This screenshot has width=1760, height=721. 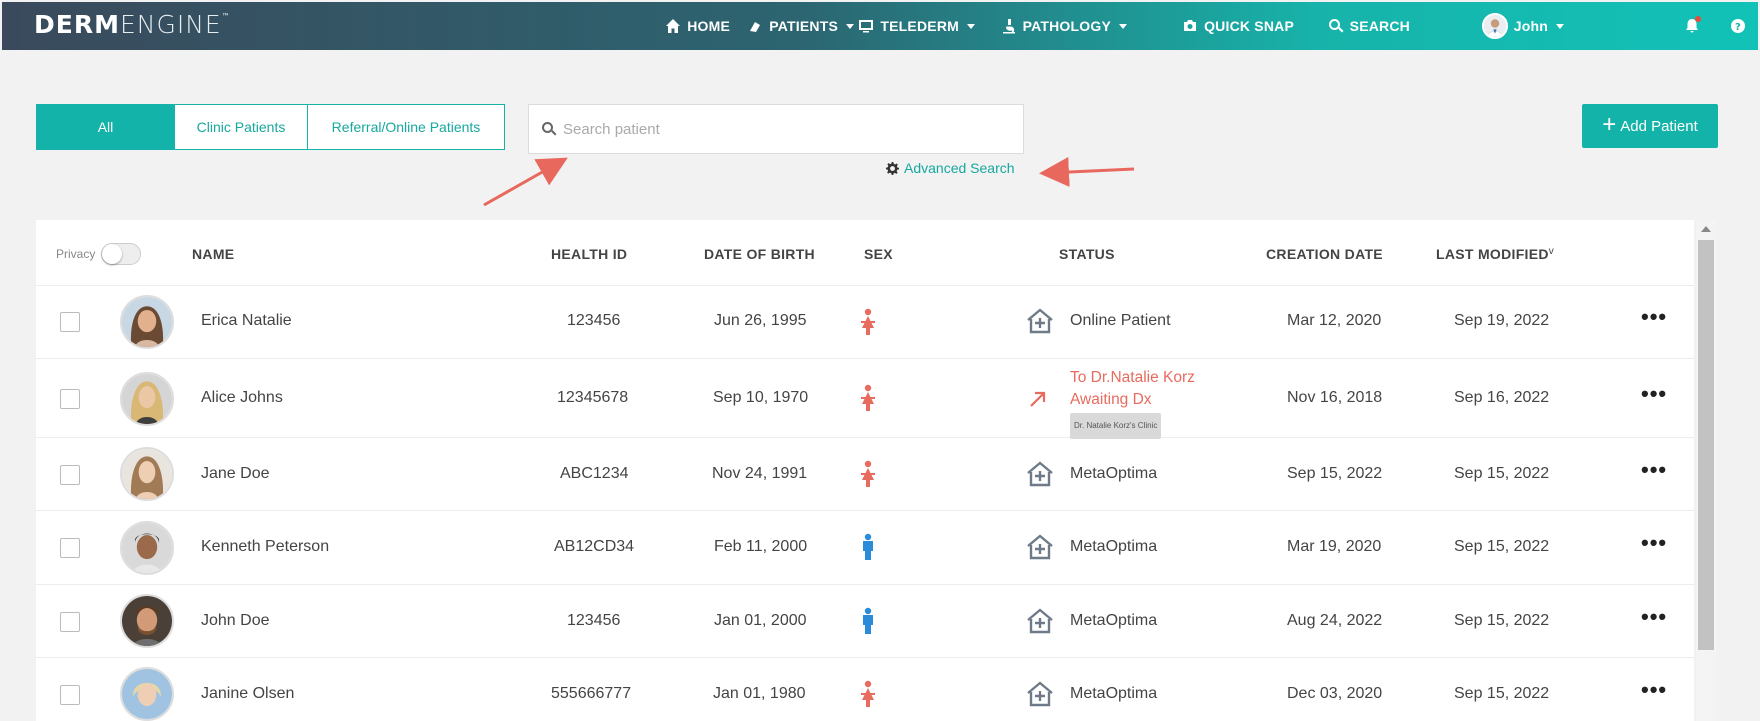 What do you see at coordinates (593, 397) in the screenshot?
I see `health-id: 12345678` at bounding box center [593, 397].